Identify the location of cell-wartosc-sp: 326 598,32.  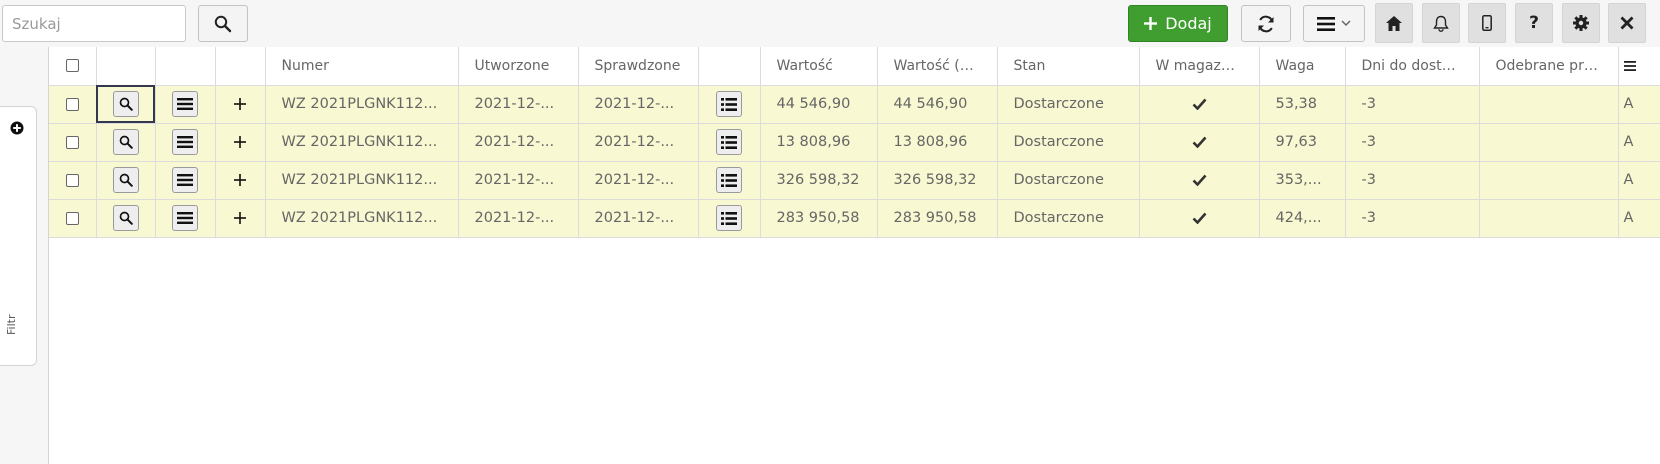
(937, 180).